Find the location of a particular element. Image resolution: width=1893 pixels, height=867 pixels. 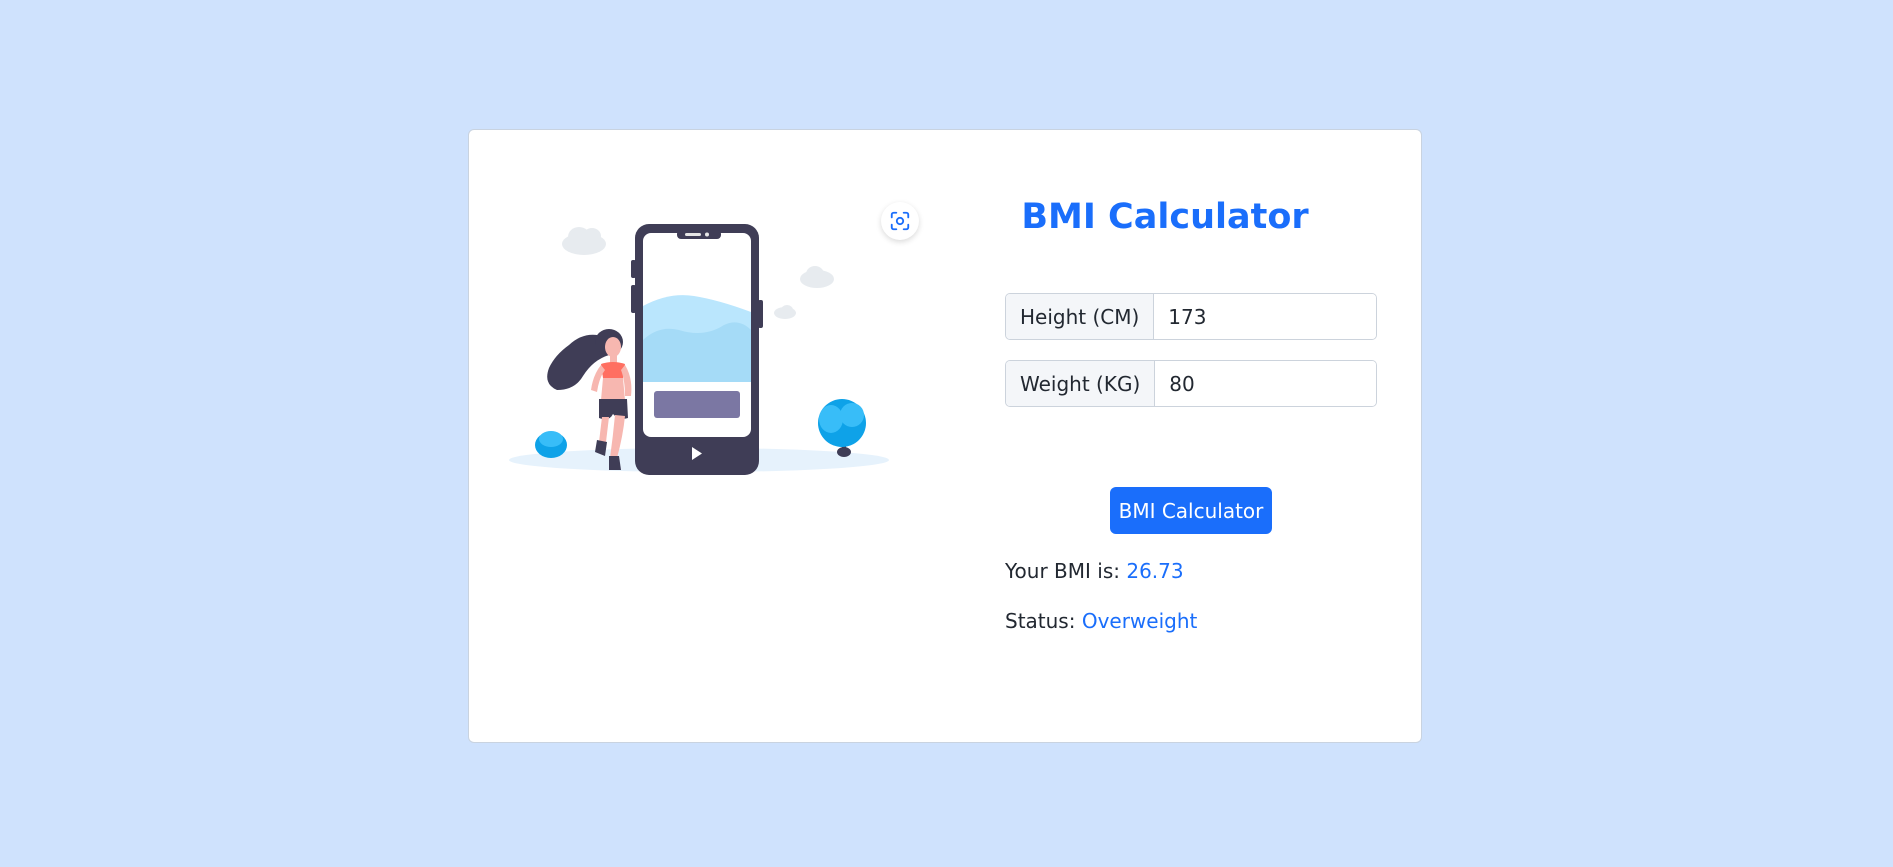

status-result: Status: Overweight is located at coordinates (1101, 621).